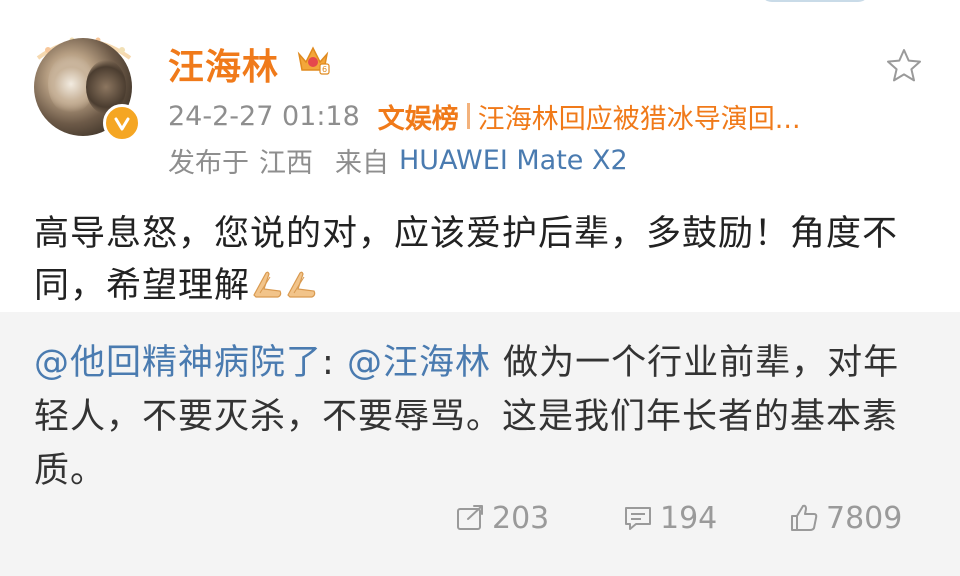 Image resolution: width=960 pixels, height=576 pixels. Describe the element at coordinates (468, 116) in the screenshot. I see `divider` at that location.